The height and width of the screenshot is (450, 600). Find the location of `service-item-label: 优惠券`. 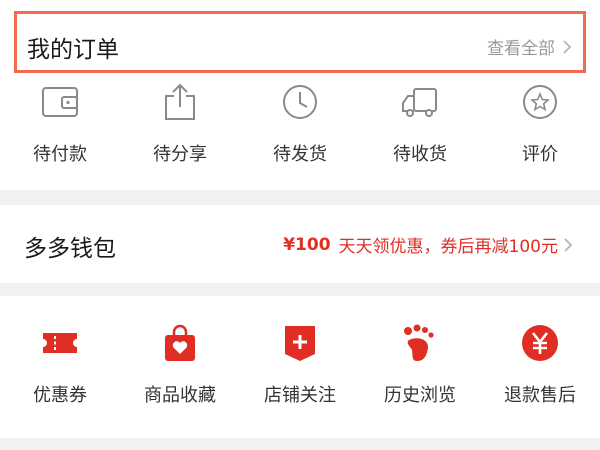

service-item-label: 优惠券 is located at coordinates (60, 395).